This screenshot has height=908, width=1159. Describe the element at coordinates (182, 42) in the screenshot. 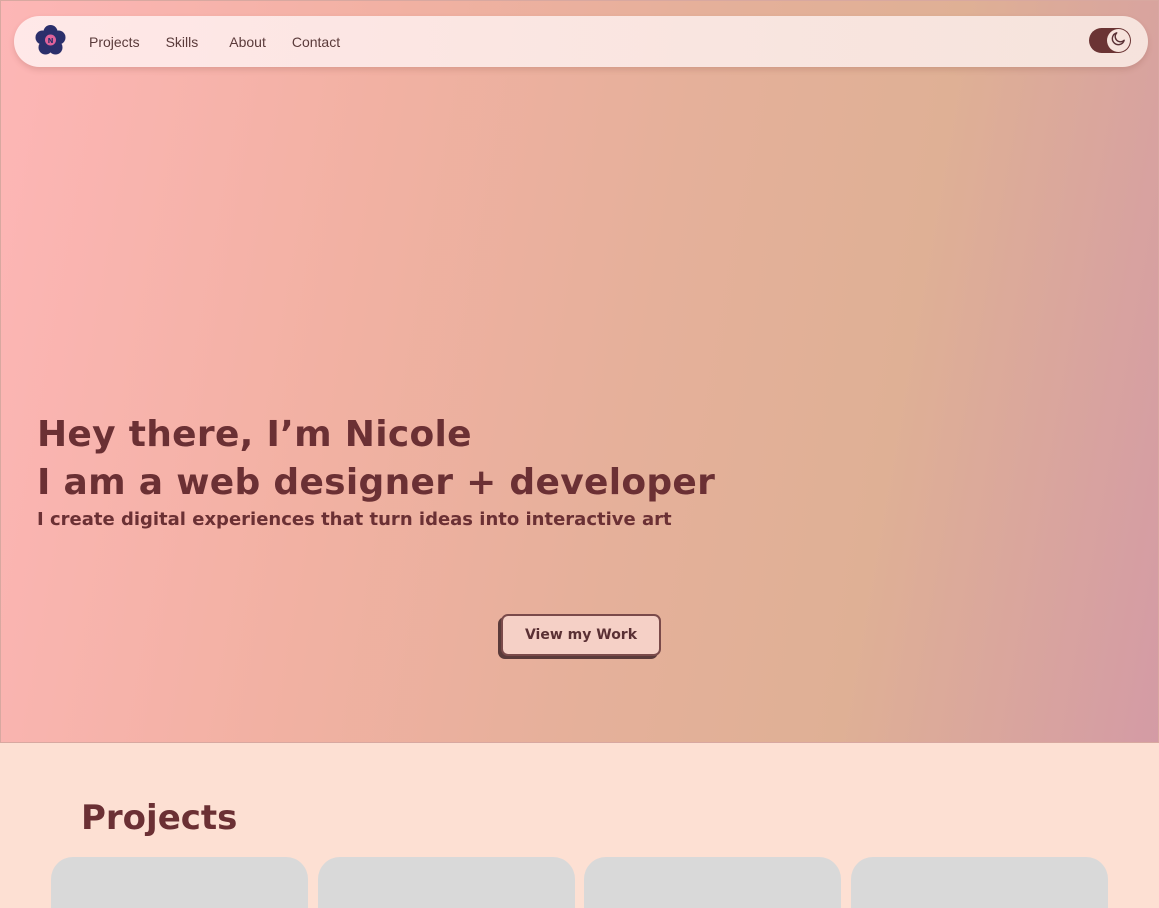

I see `nav-link-skills: Skills` at that location.